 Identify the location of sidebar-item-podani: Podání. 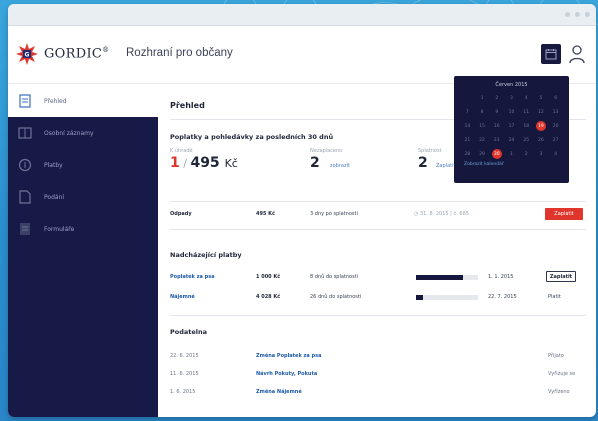
(83, 197).